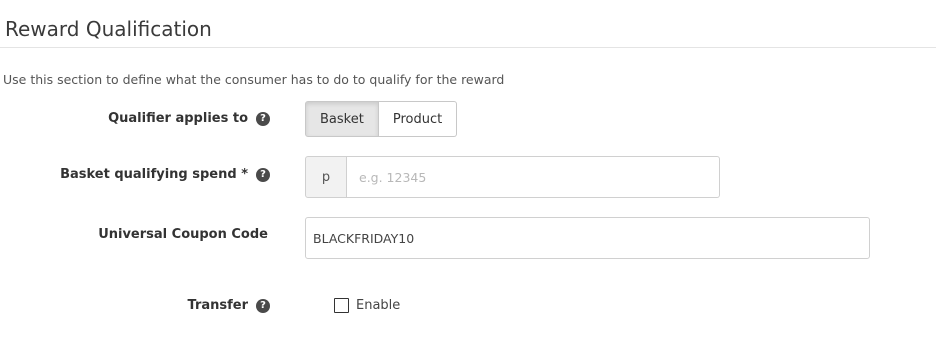 The width and height of the screenshot is (936, 352). I want to click on basket-spend-label: Basket qualifying spend *, so click(154, 174).